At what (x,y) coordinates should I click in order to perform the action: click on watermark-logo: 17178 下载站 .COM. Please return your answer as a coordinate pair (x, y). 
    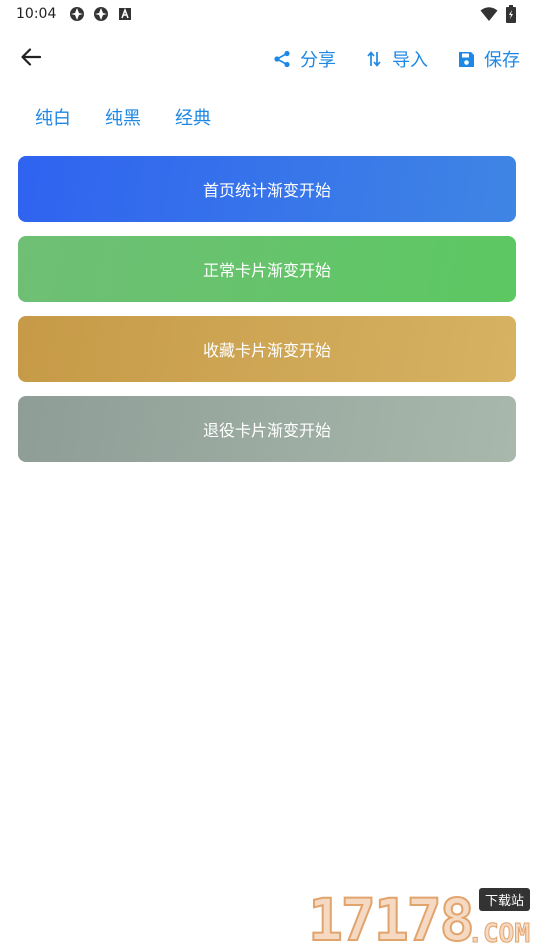
    Looking at the image, I should click on (420, 918).